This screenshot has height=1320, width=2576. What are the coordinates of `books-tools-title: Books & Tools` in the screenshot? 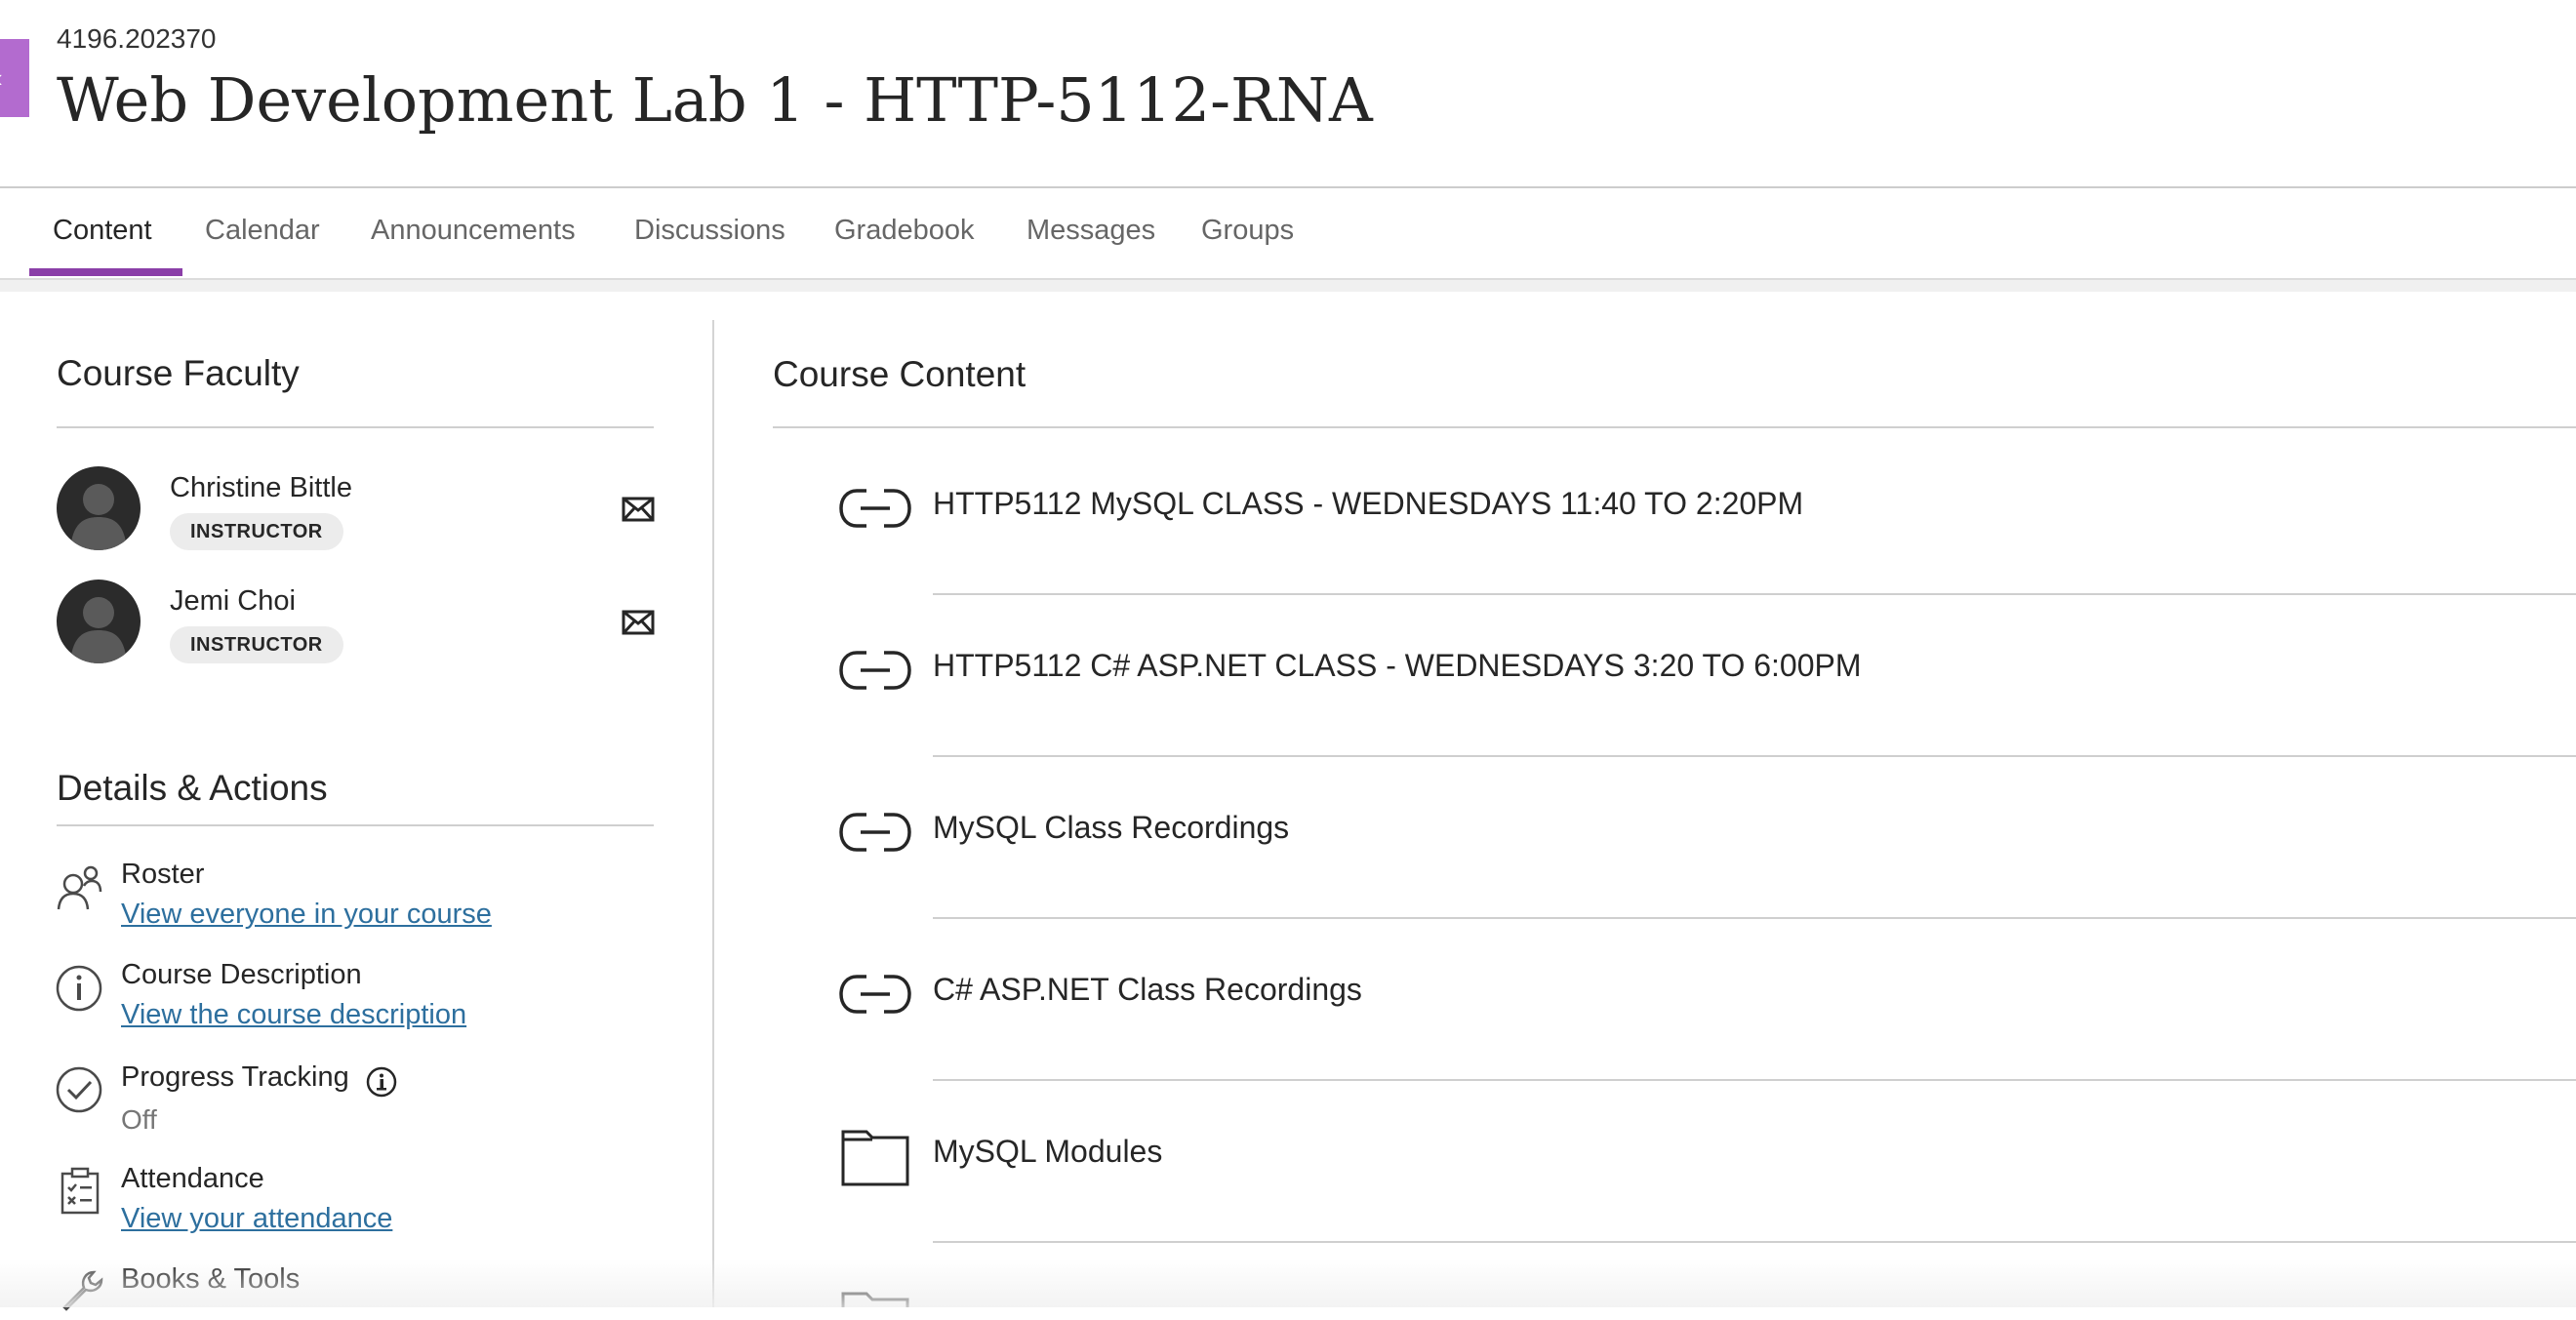 It's located at (210, 1279).